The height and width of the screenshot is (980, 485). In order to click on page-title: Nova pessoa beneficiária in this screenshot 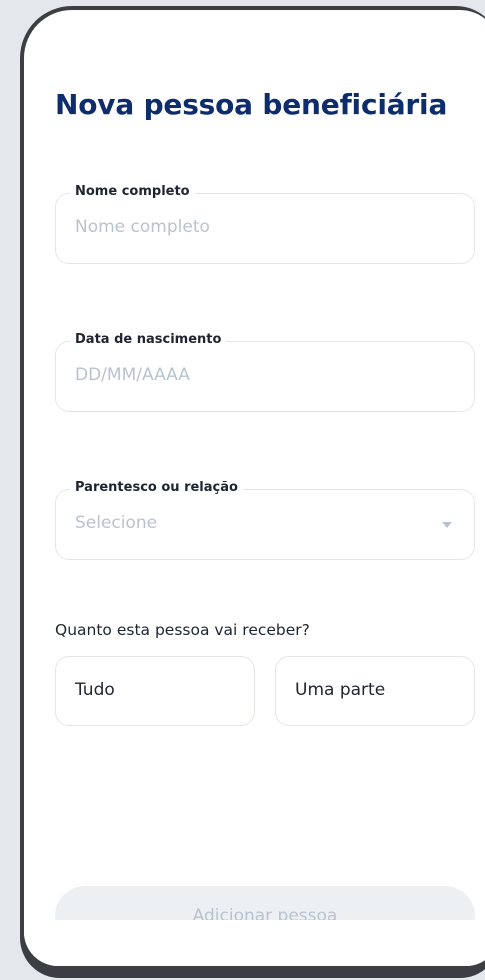, I will do `click(251, 104)`.